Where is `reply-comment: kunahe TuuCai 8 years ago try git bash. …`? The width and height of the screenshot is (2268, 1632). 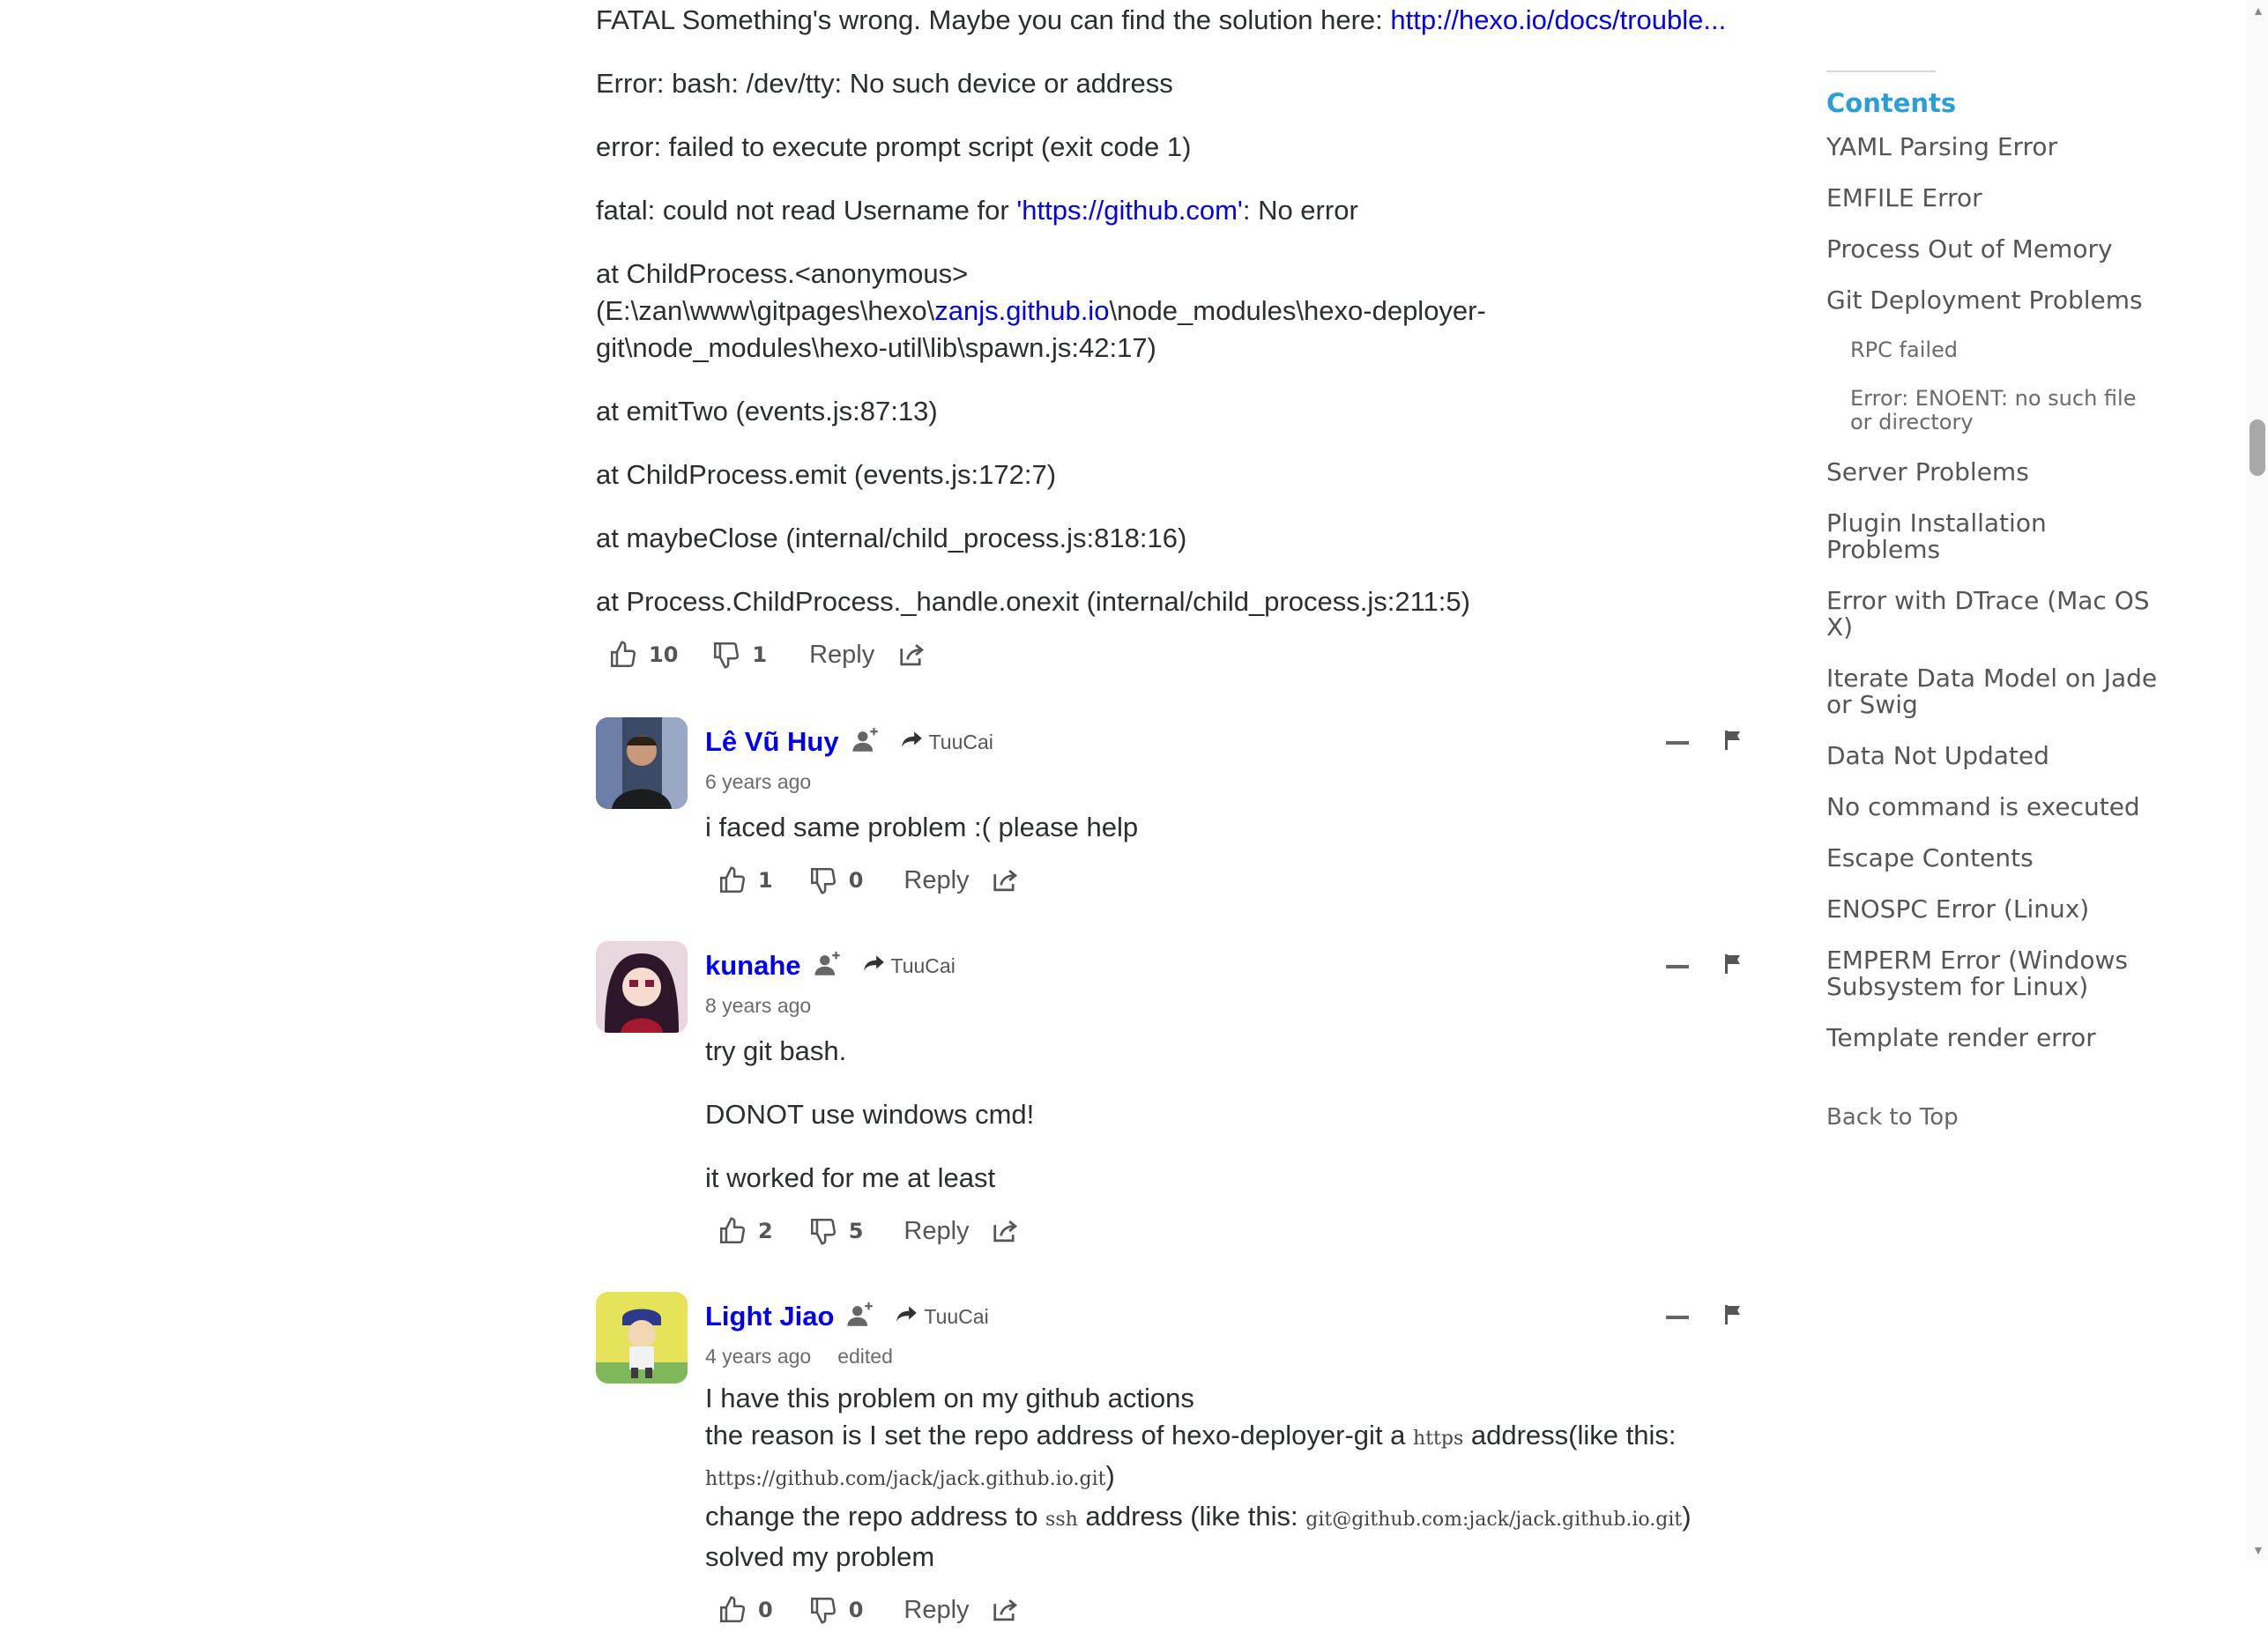 reply-comment: kunahe TuuCai 8 years ago try git bash. … is located at coordinates (1169, 1097).